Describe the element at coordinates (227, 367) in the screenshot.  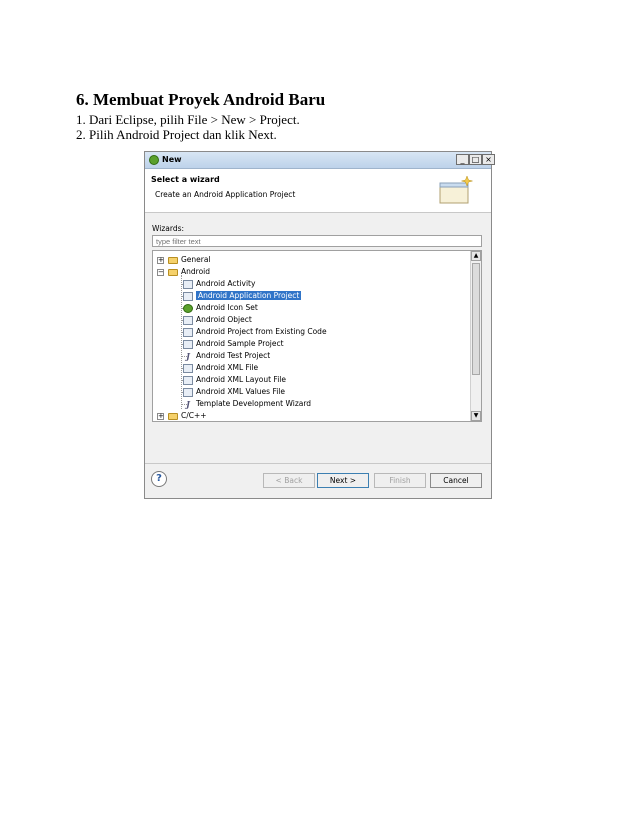
I see `tree-item-label: Android XML File` at that location.